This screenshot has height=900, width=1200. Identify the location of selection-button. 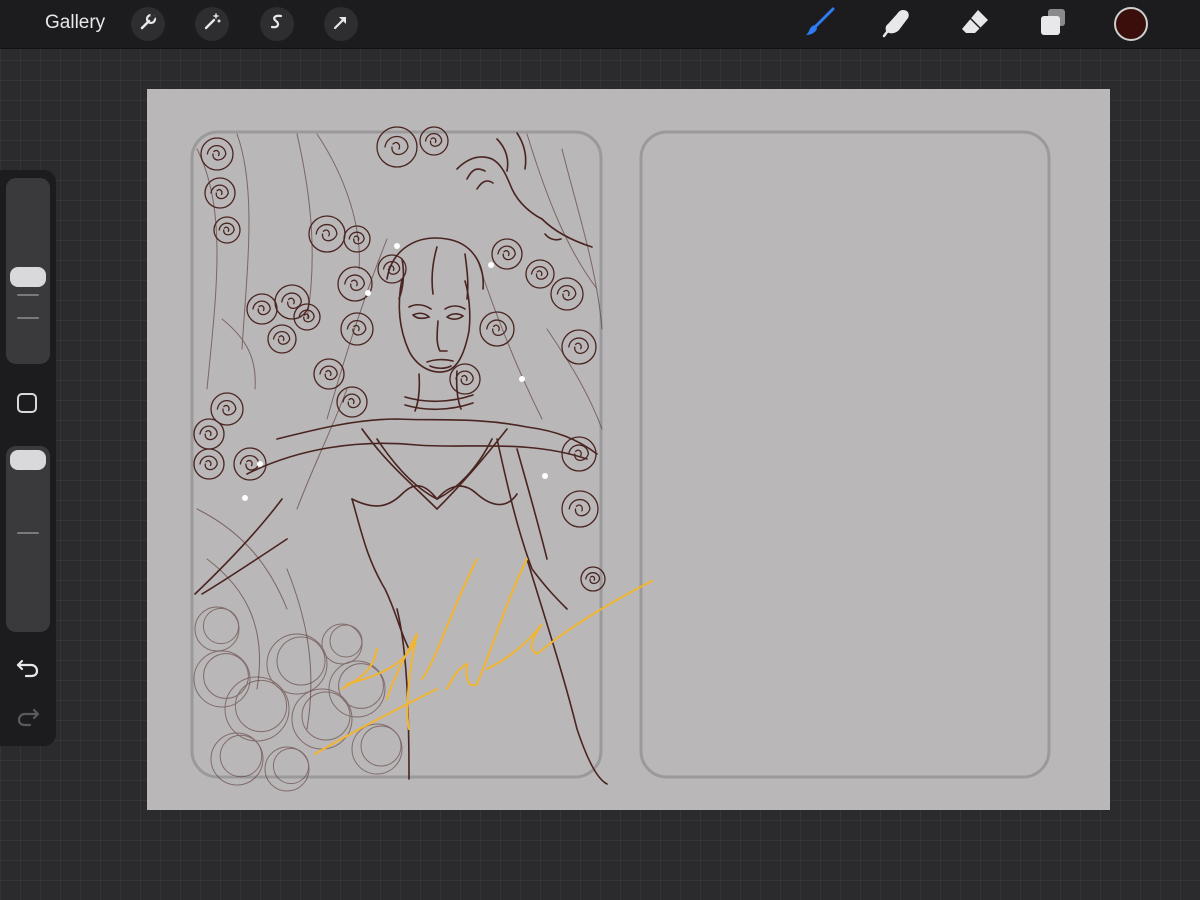
(277, 24).